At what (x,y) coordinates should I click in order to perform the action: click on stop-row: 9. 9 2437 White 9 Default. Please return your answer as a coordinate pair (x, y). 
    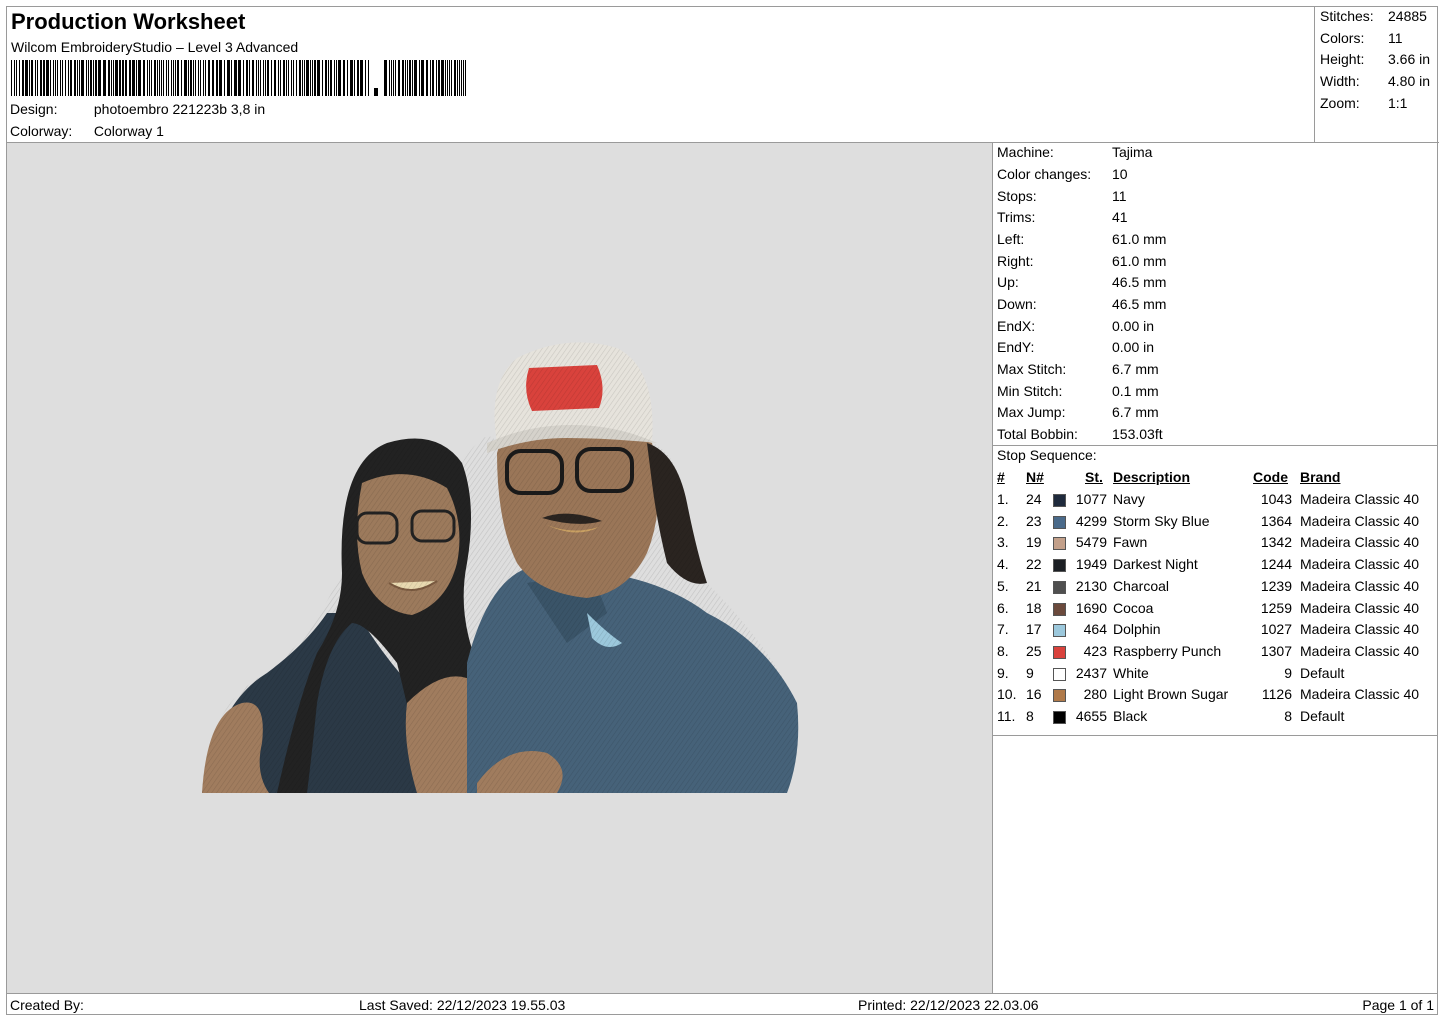
    Looking at the image, I should click on (1215, 675).